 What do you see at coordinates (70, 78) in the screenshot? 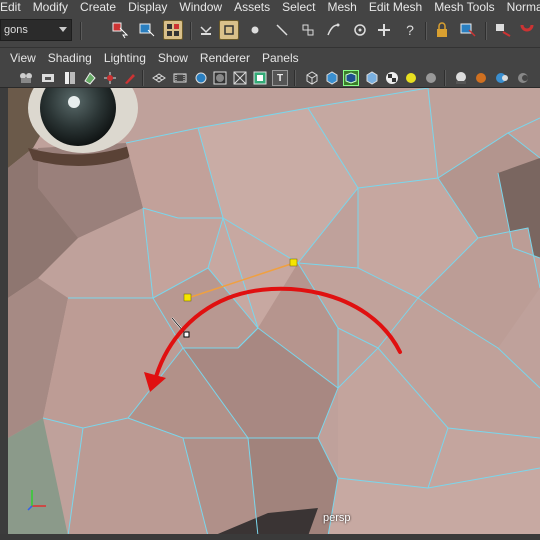
I see `bookmark-icon` at bounding box center [70, 78].